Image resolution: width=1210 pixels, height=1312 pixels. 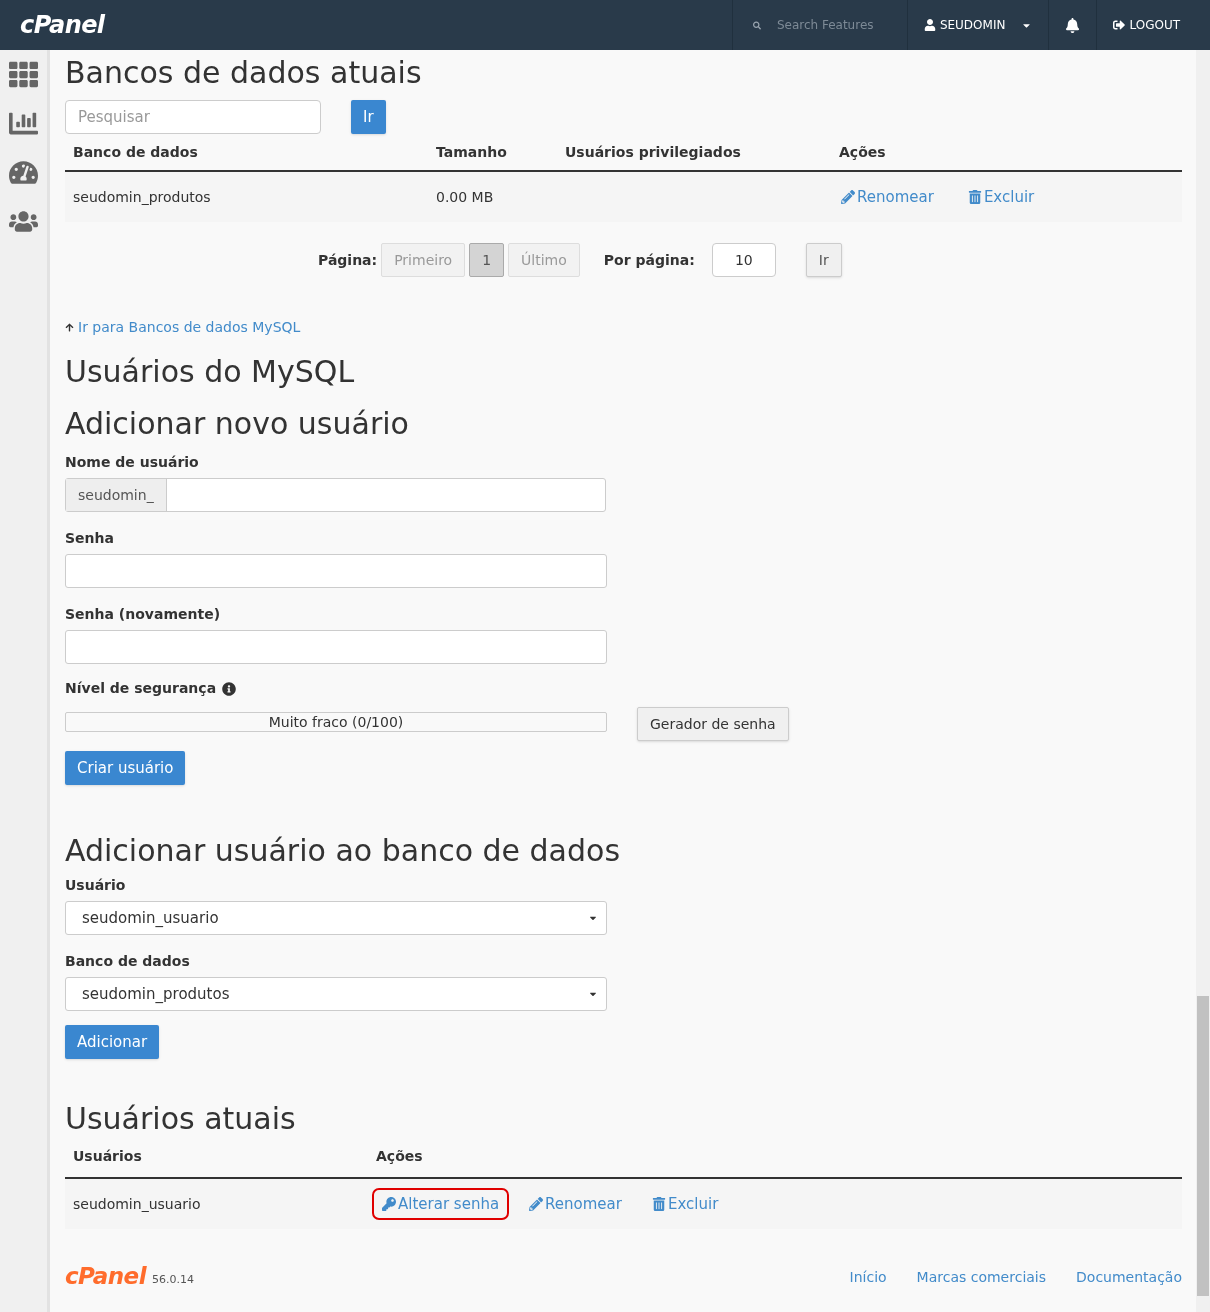 I want to click on key-icon, so click(x=389, y=1204).